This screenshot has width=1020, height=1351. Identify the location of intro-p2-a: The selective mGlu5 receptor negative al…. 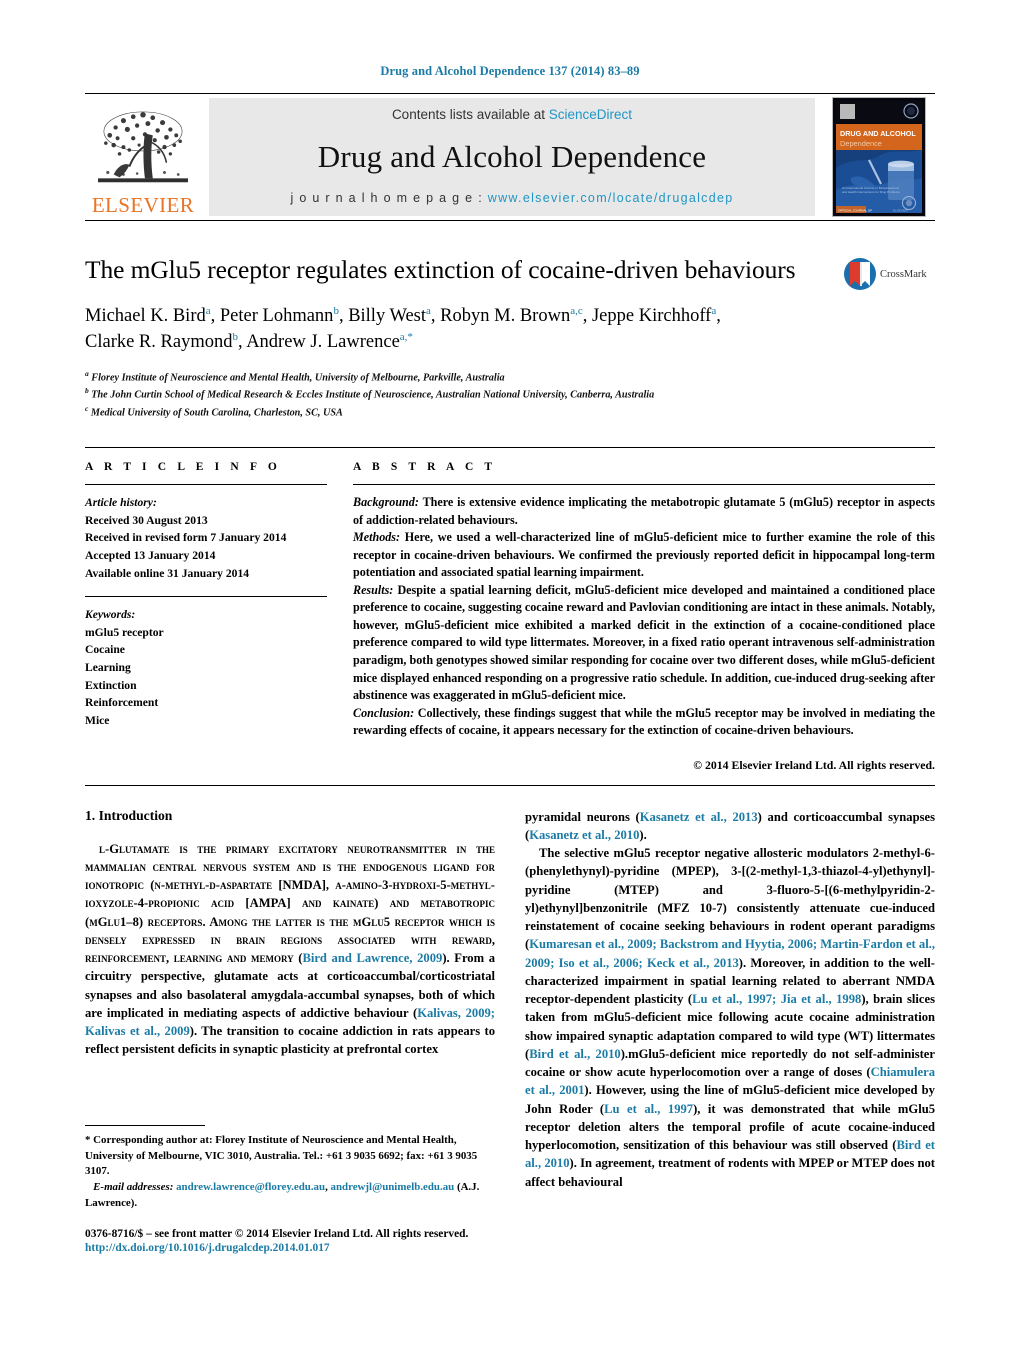
(730, 899).